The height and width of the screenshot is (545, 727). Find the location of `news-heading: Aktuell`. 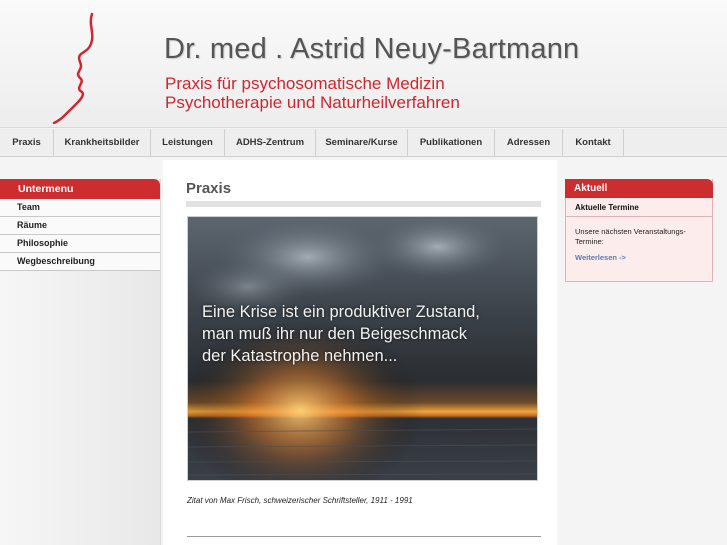

news-heading: Aktuell is located at coordinates (639, 188).